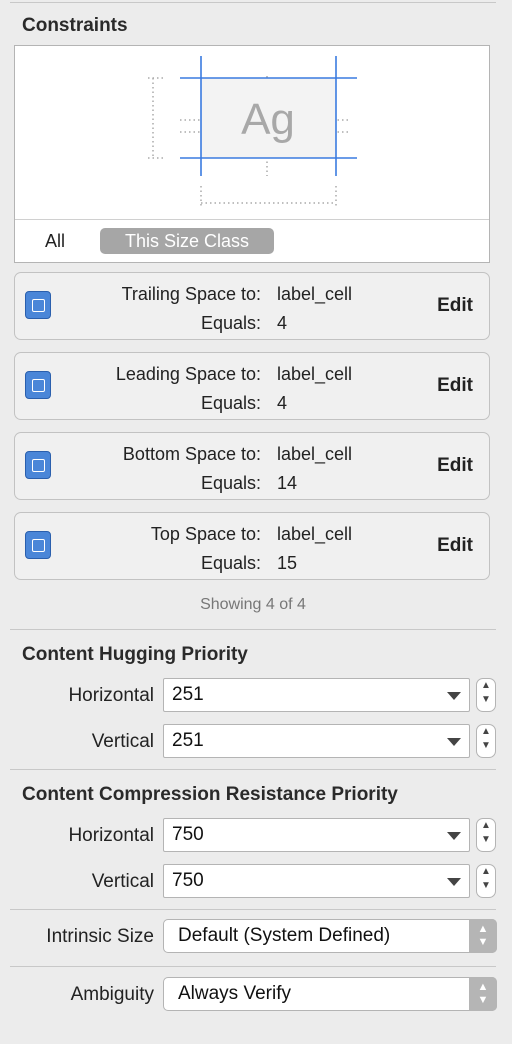  I want to click on preview-text: Ag, so click(268, 119).